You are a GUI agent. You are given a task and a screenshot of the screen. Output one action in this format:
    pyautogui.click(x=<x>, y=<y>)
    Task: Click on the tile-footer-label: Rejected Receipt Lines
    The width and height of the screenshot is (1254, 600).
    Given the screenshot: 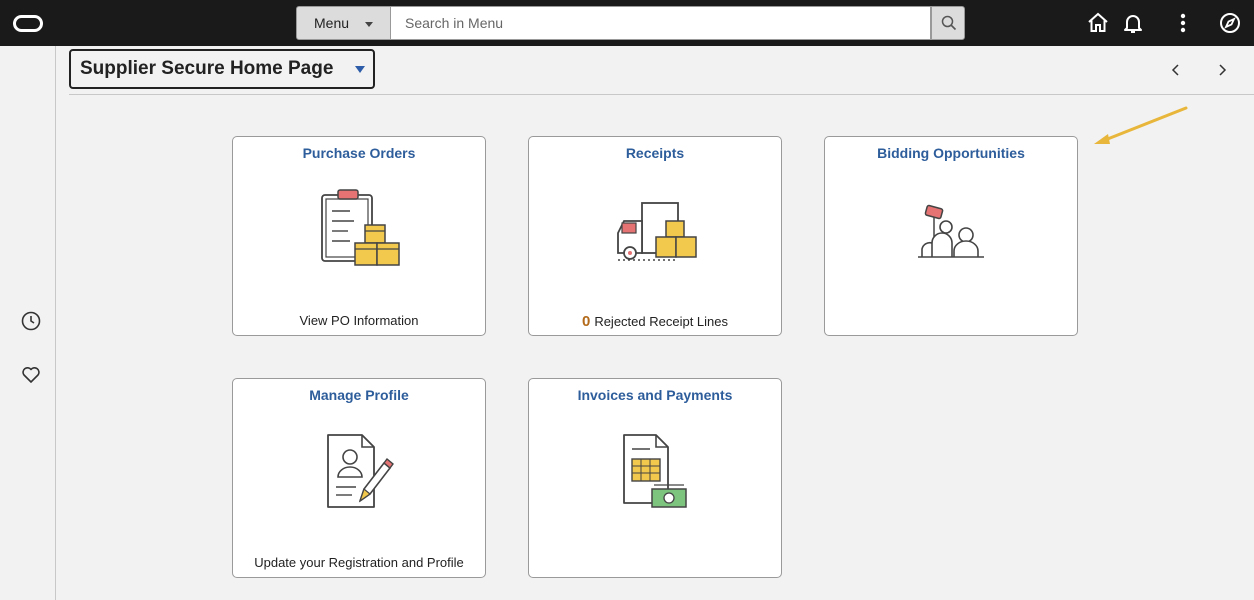 What is the action you would take?
    pyautogui.click(x=661, y=321)
    